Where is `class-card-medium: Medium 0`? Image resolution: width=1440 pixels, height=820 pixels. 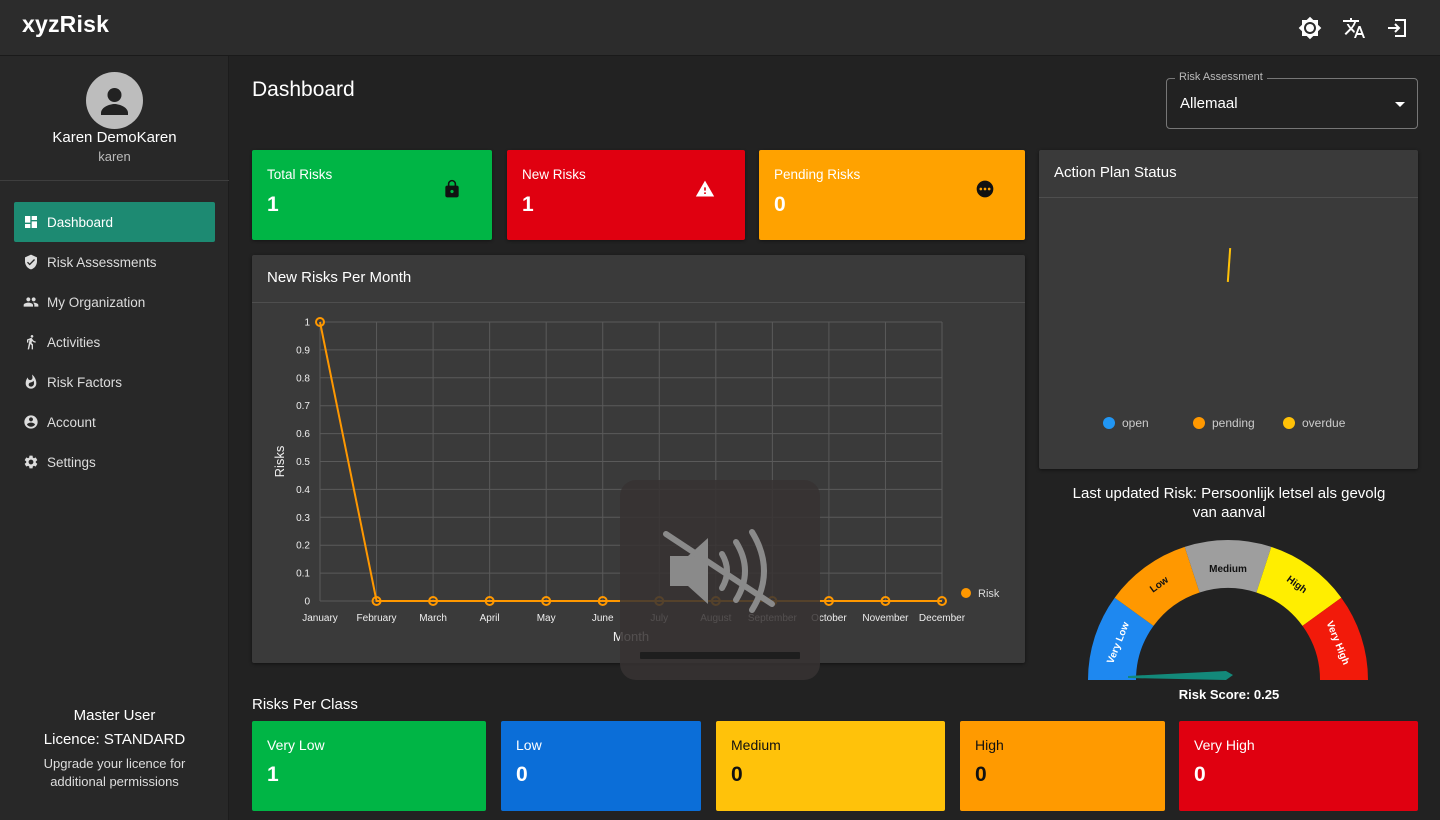
class-card-medium: Medium 0 is located at coordinates (830, 766).